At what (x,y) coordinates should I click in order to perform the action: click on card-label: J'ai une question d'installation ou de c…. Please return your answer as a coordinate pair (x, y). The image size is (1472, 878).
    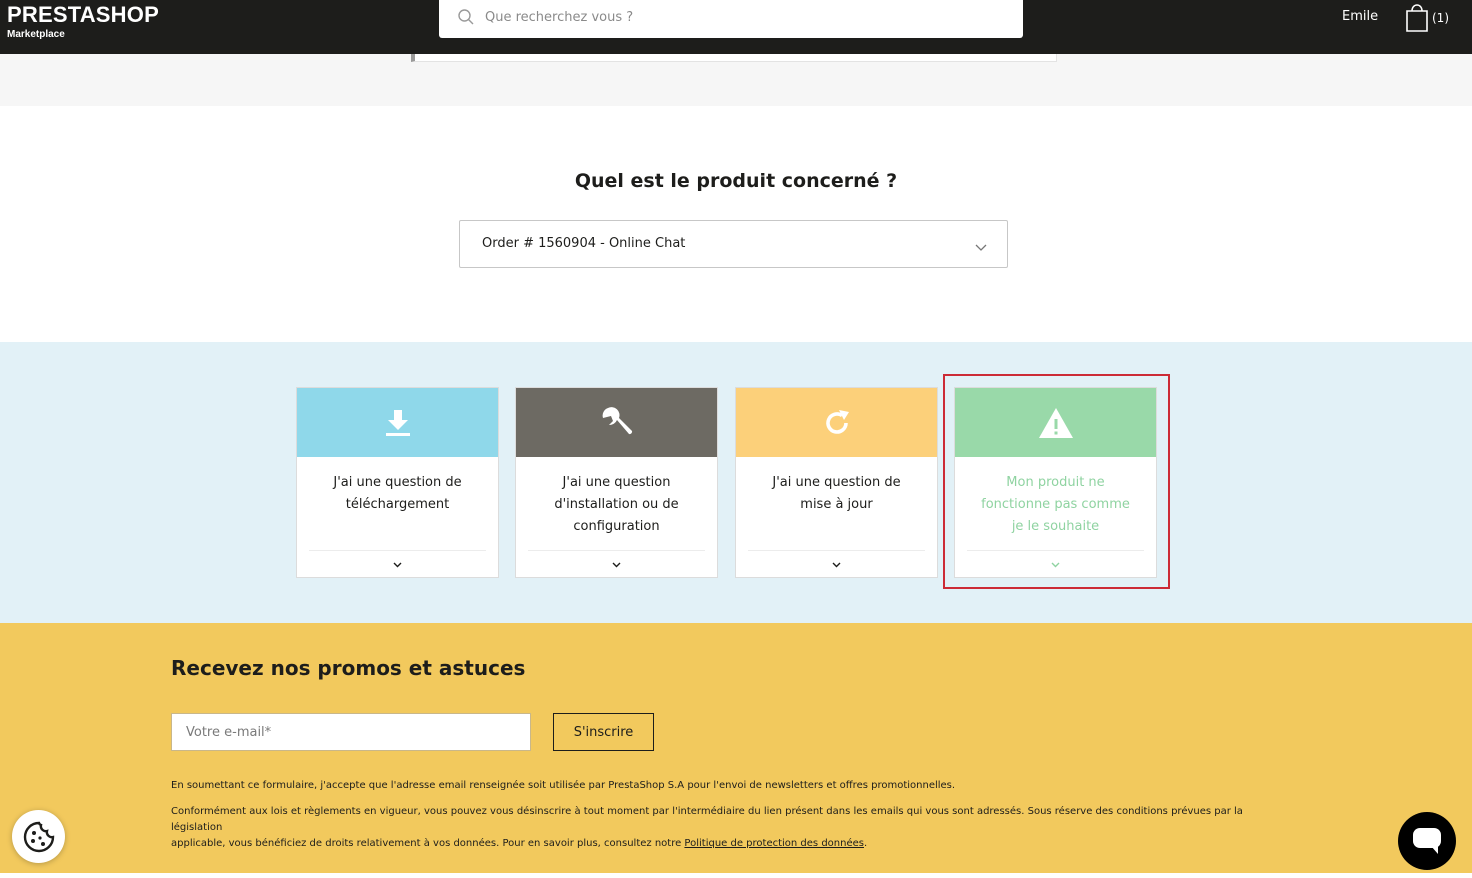
    Looking at the image, I should click on (616, 504).